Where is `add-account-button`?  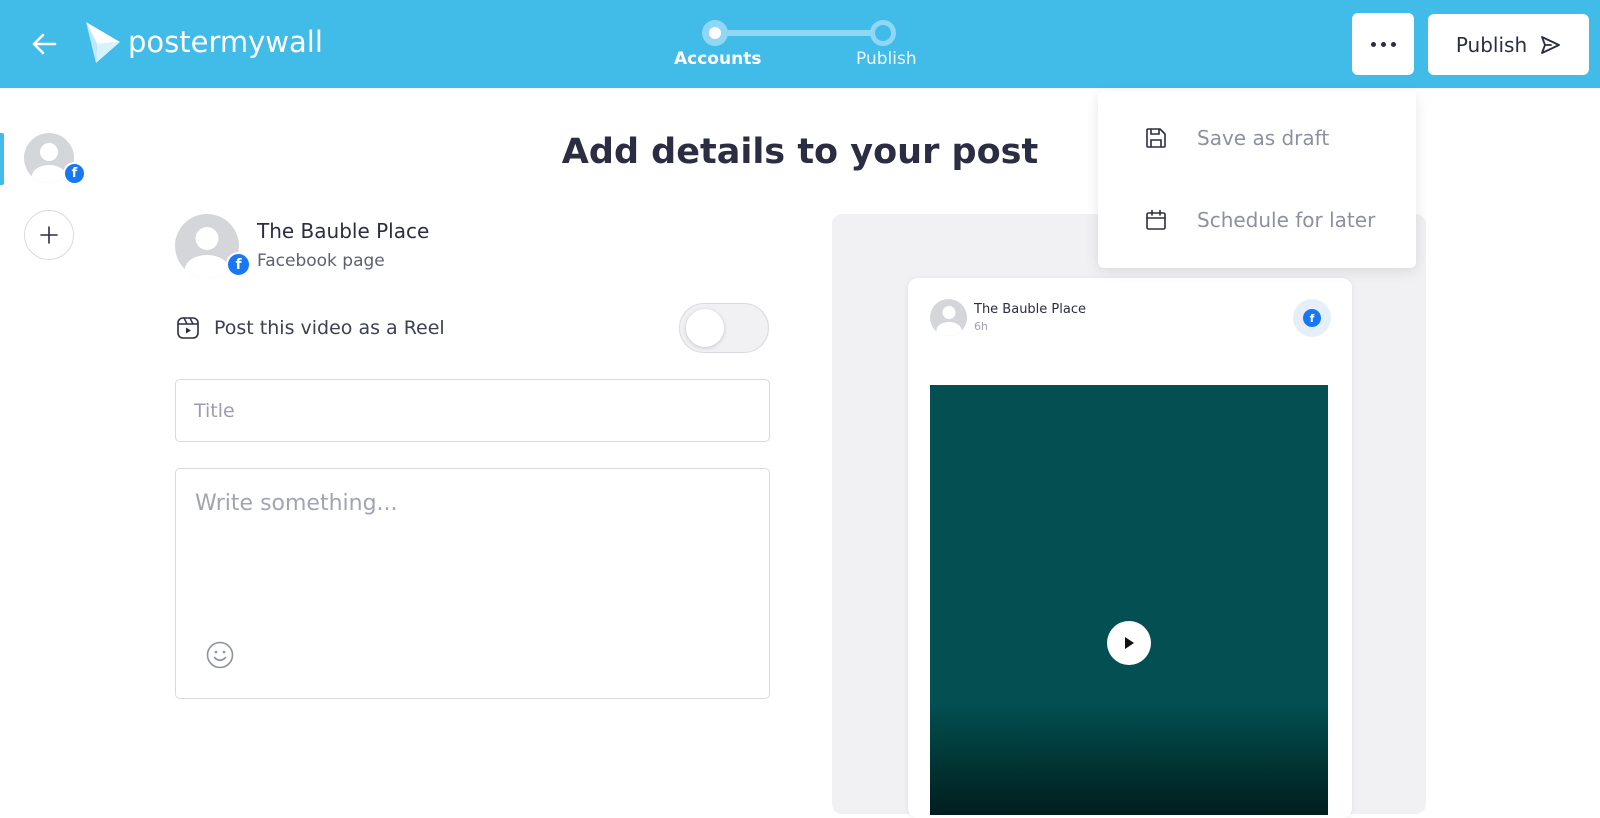
add-account-button is located at coordinates (49, 235).